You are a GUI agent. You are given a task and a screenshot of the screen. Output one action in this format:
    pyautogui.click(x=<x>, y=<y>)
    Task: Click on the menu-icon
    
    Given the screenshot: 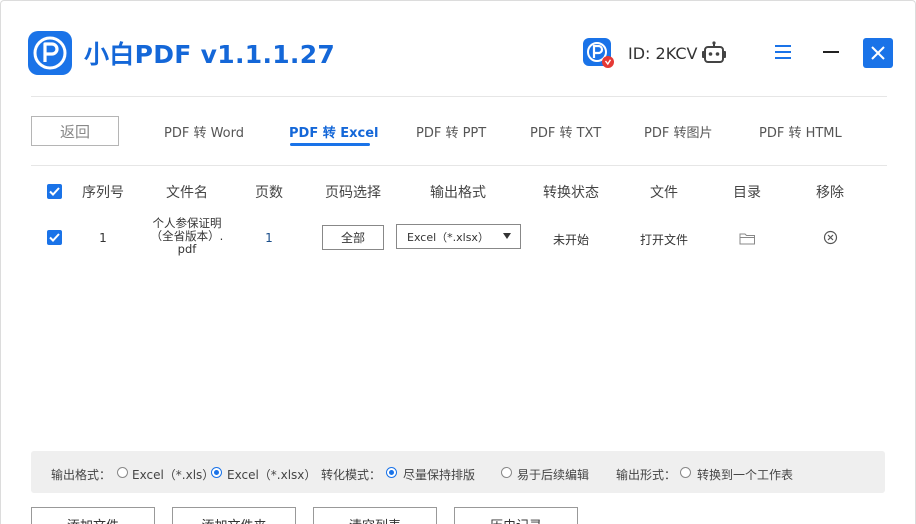 What is the action you would take?
    pyautogui.click(x=783, y=52)
    